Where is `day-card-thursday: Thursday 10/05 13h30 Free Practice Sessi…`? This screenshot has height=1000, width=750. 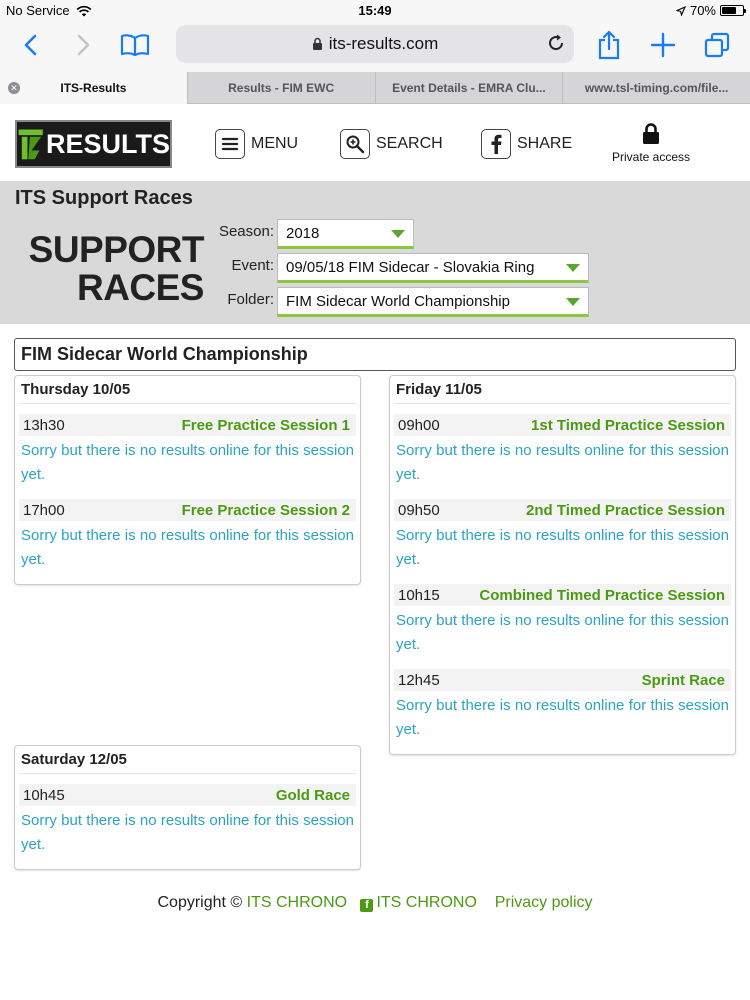
day-card-thursday: Thursday 10/05 13h30 Free Practice Sessi… is located at coordinates (187, 480).